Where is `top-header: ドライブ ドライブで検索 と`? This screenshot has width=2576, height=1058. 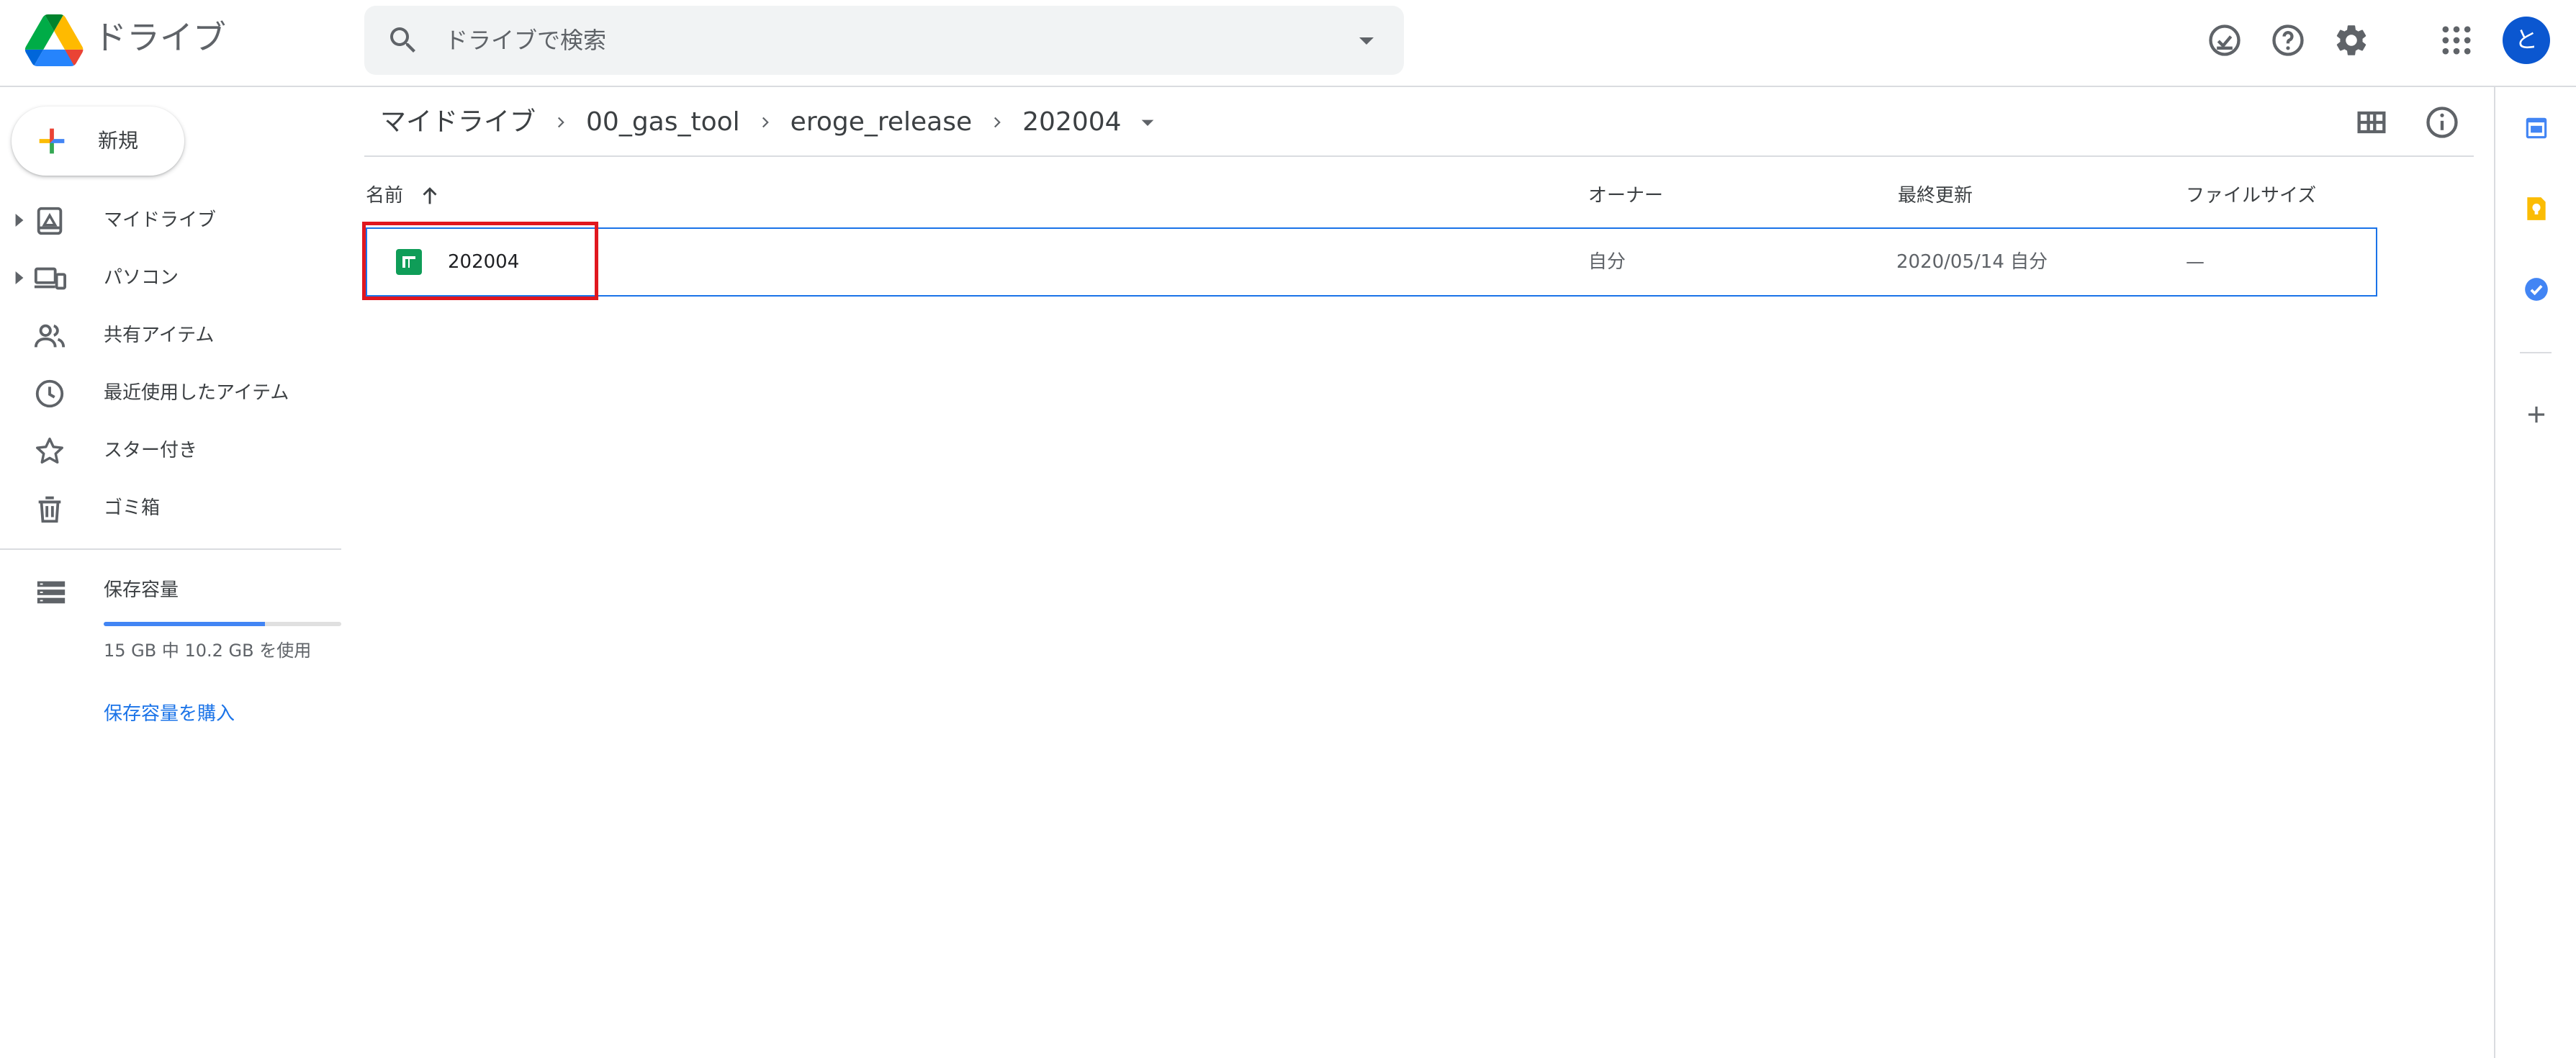 top-header: ドライブ ドライブで検索 と is located at coordinates (1288, 43).